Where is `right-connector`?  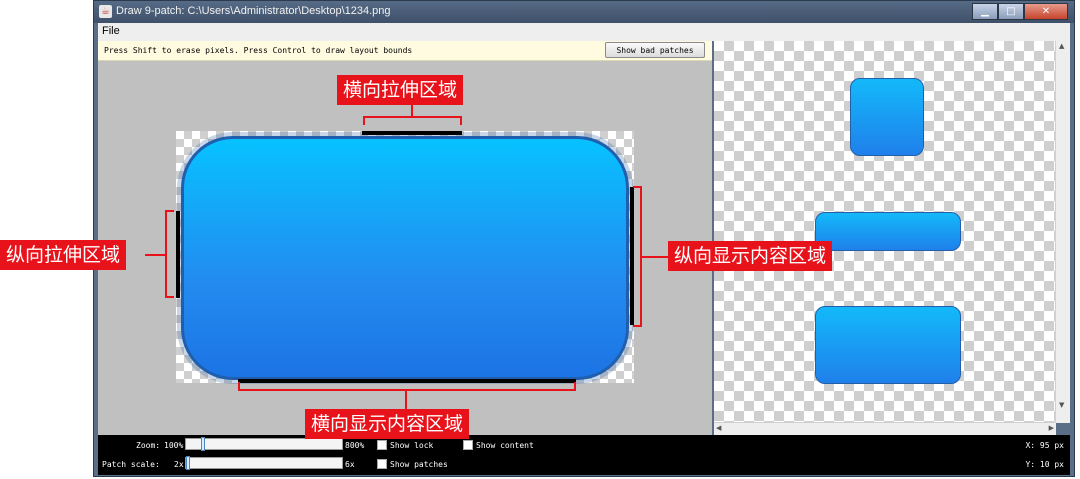
right-connector is located at coordinates (654, 257).